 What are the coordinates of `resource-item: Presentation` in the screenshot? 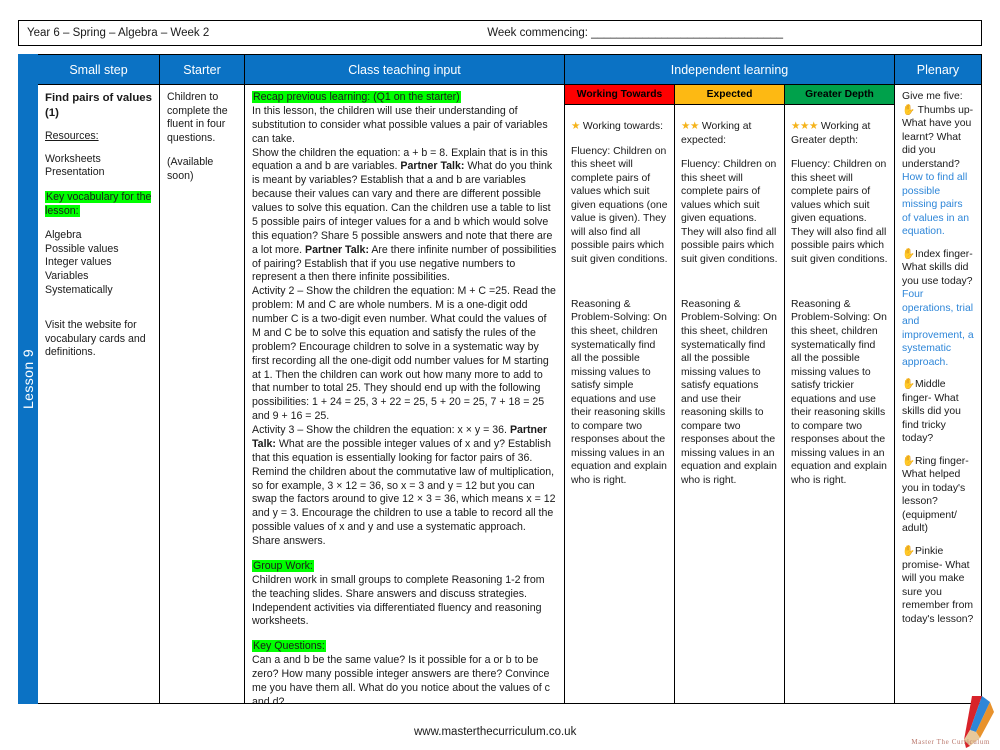 It's located at (75, 172).